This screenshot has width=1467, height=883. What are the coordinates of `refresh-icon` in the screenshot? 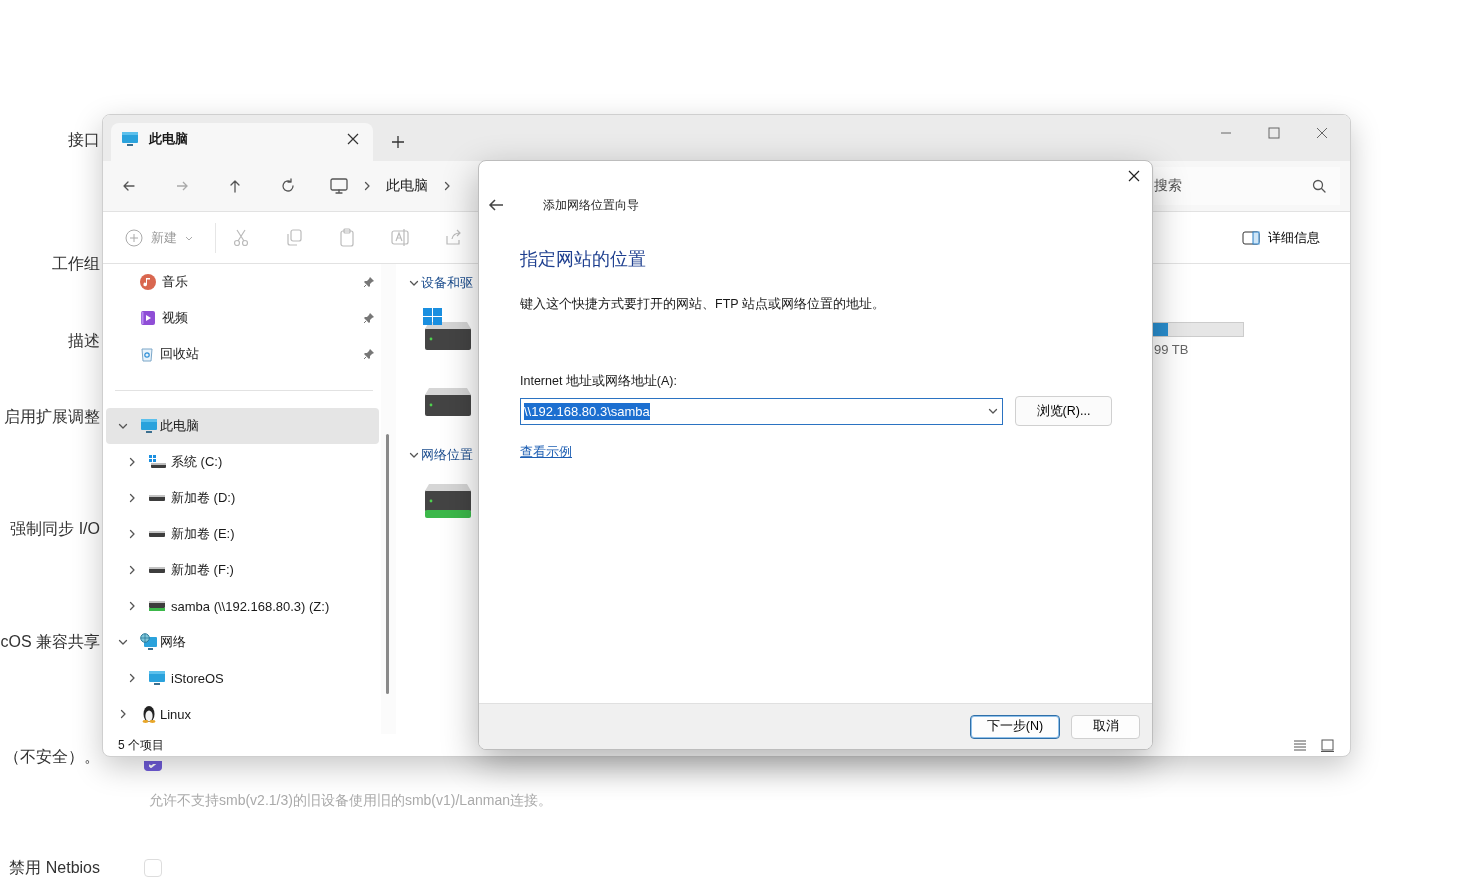 It's located at (288, 186).